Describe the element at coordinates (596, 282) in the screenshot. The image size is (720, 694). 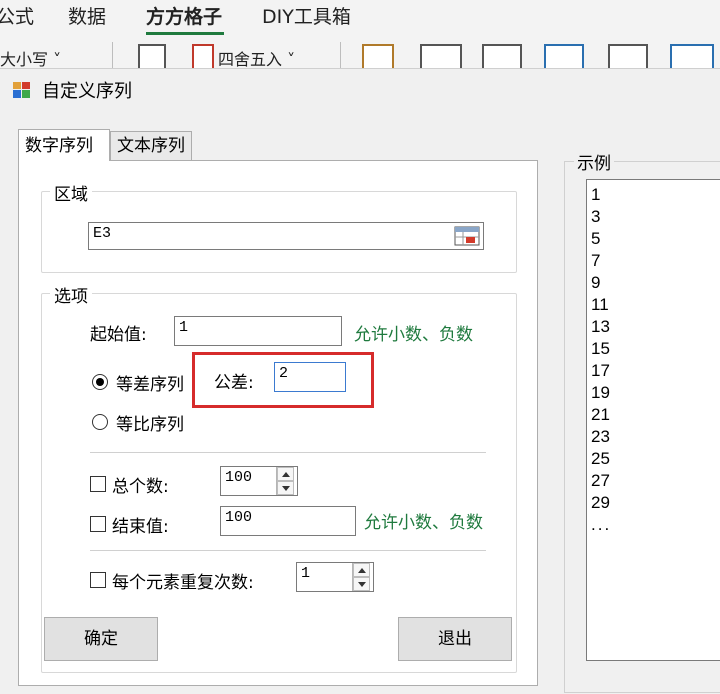
I see `list-item: 9` at that location.